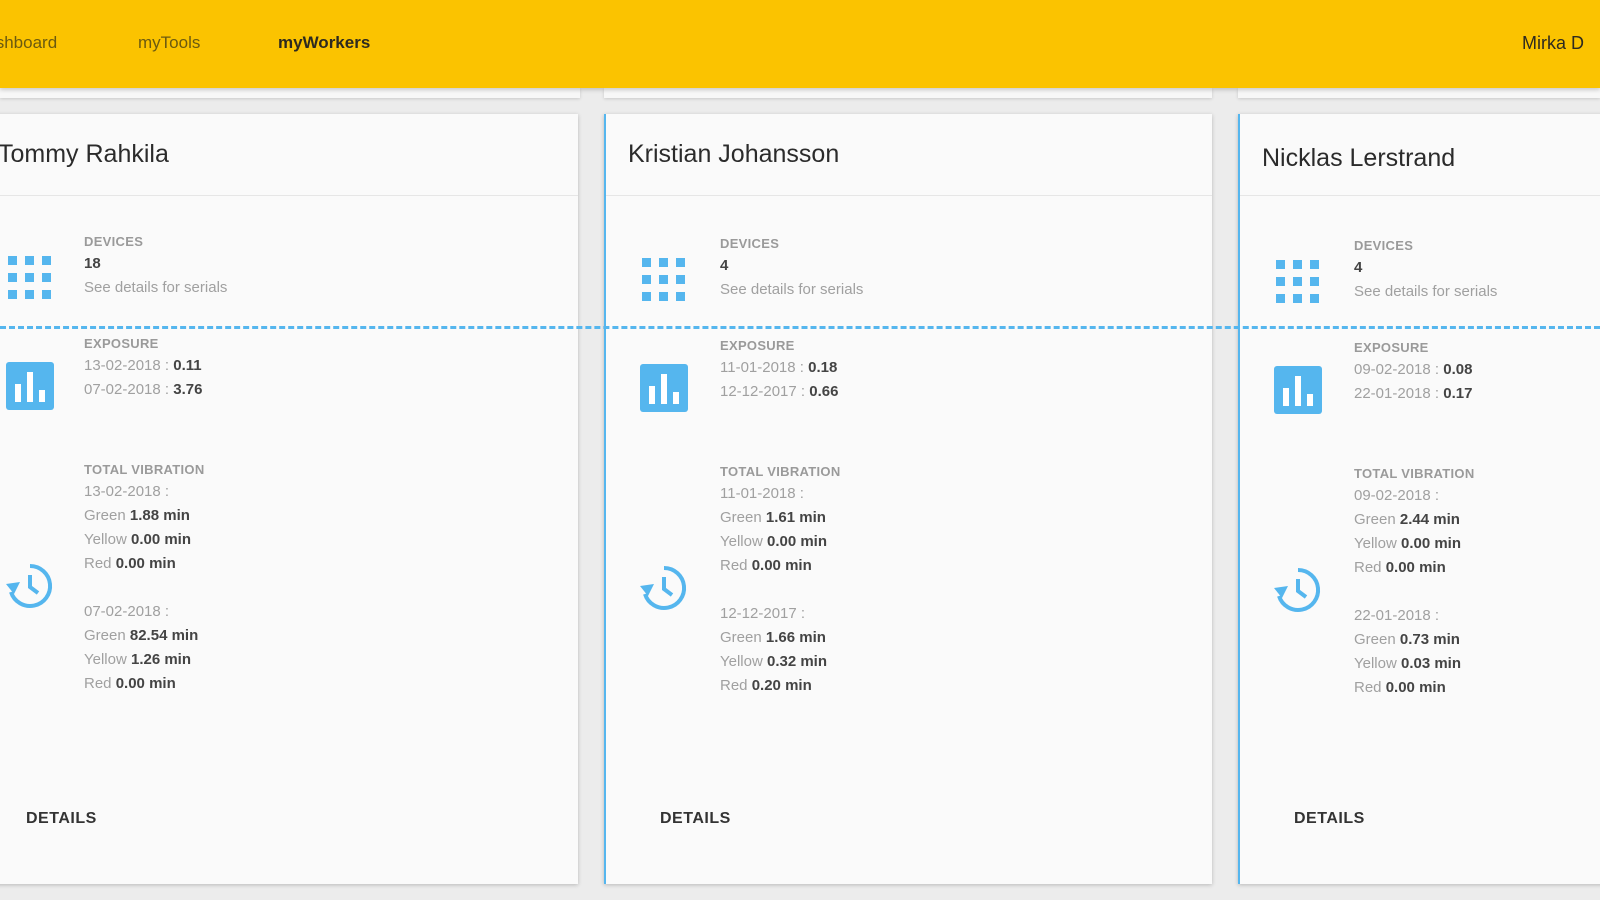 The width and height of the screenshot is (1600, 900). Describe the element at coordinates (1407, 639) in the screenshot. I see `vibration-green: Green 0.73 min` at that location.